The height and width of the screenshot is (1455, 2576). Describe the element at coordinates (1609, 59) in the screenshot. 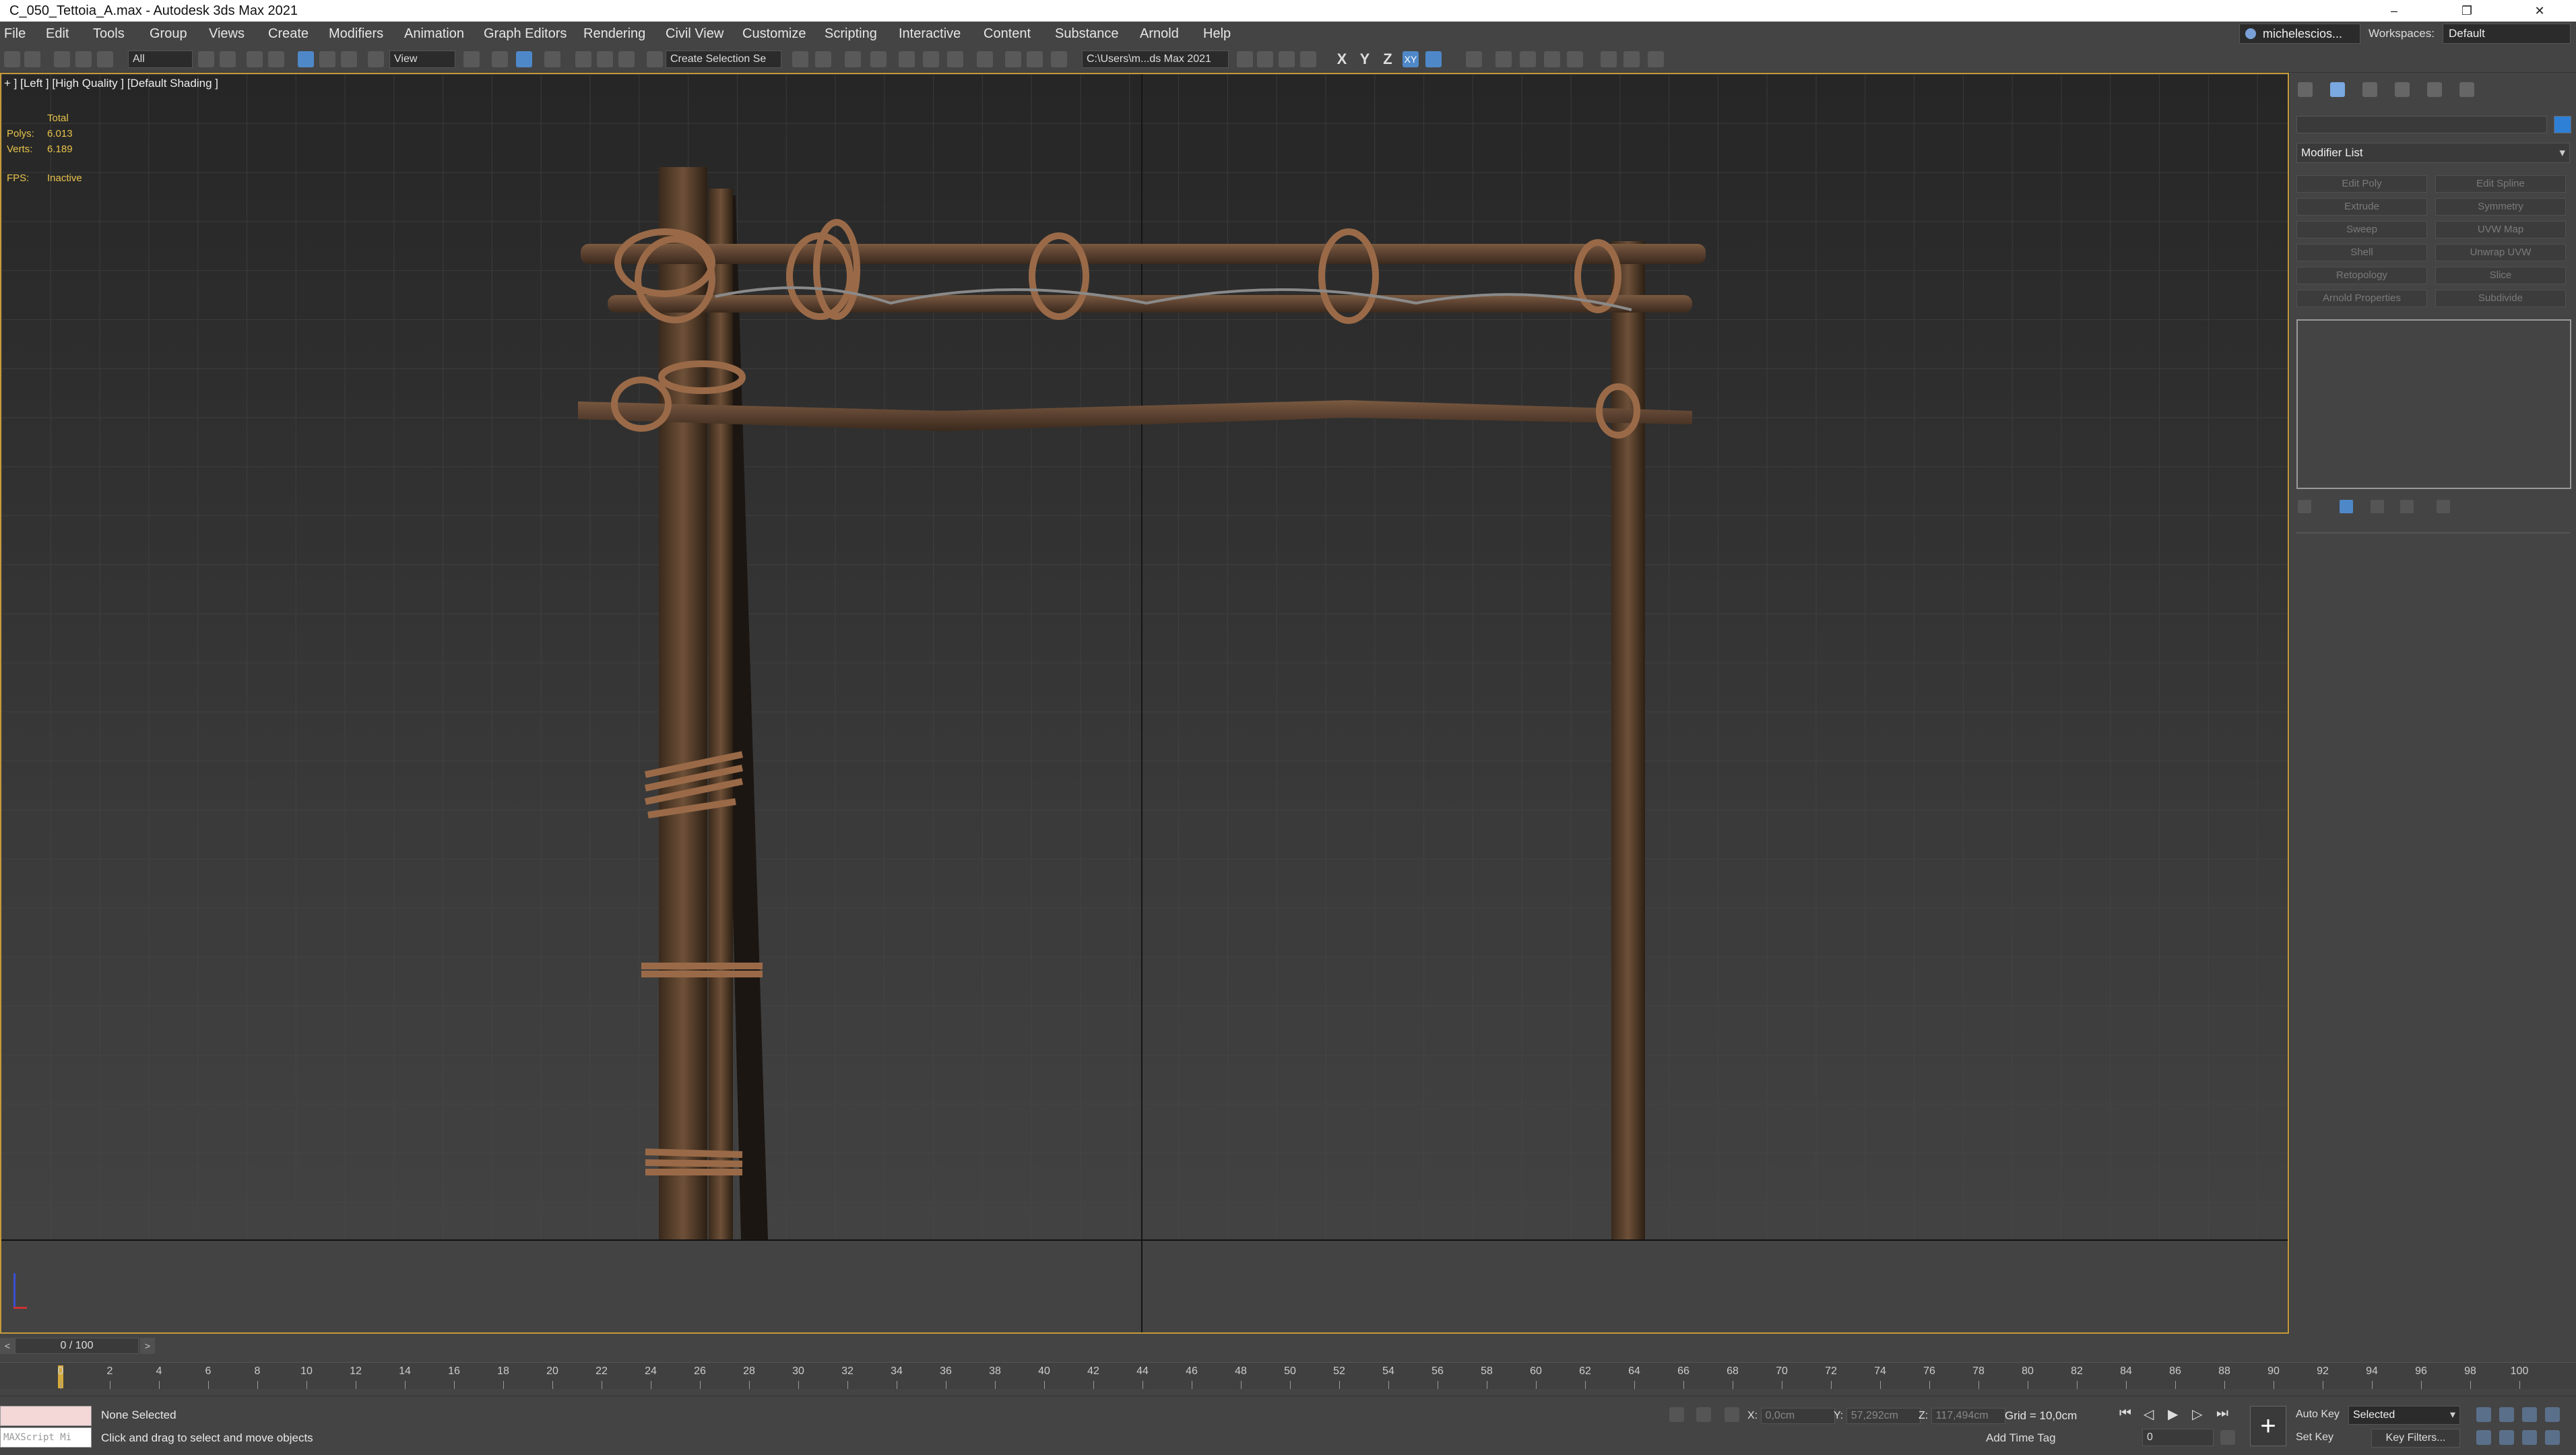

I see `playback-back-icon` at that location.